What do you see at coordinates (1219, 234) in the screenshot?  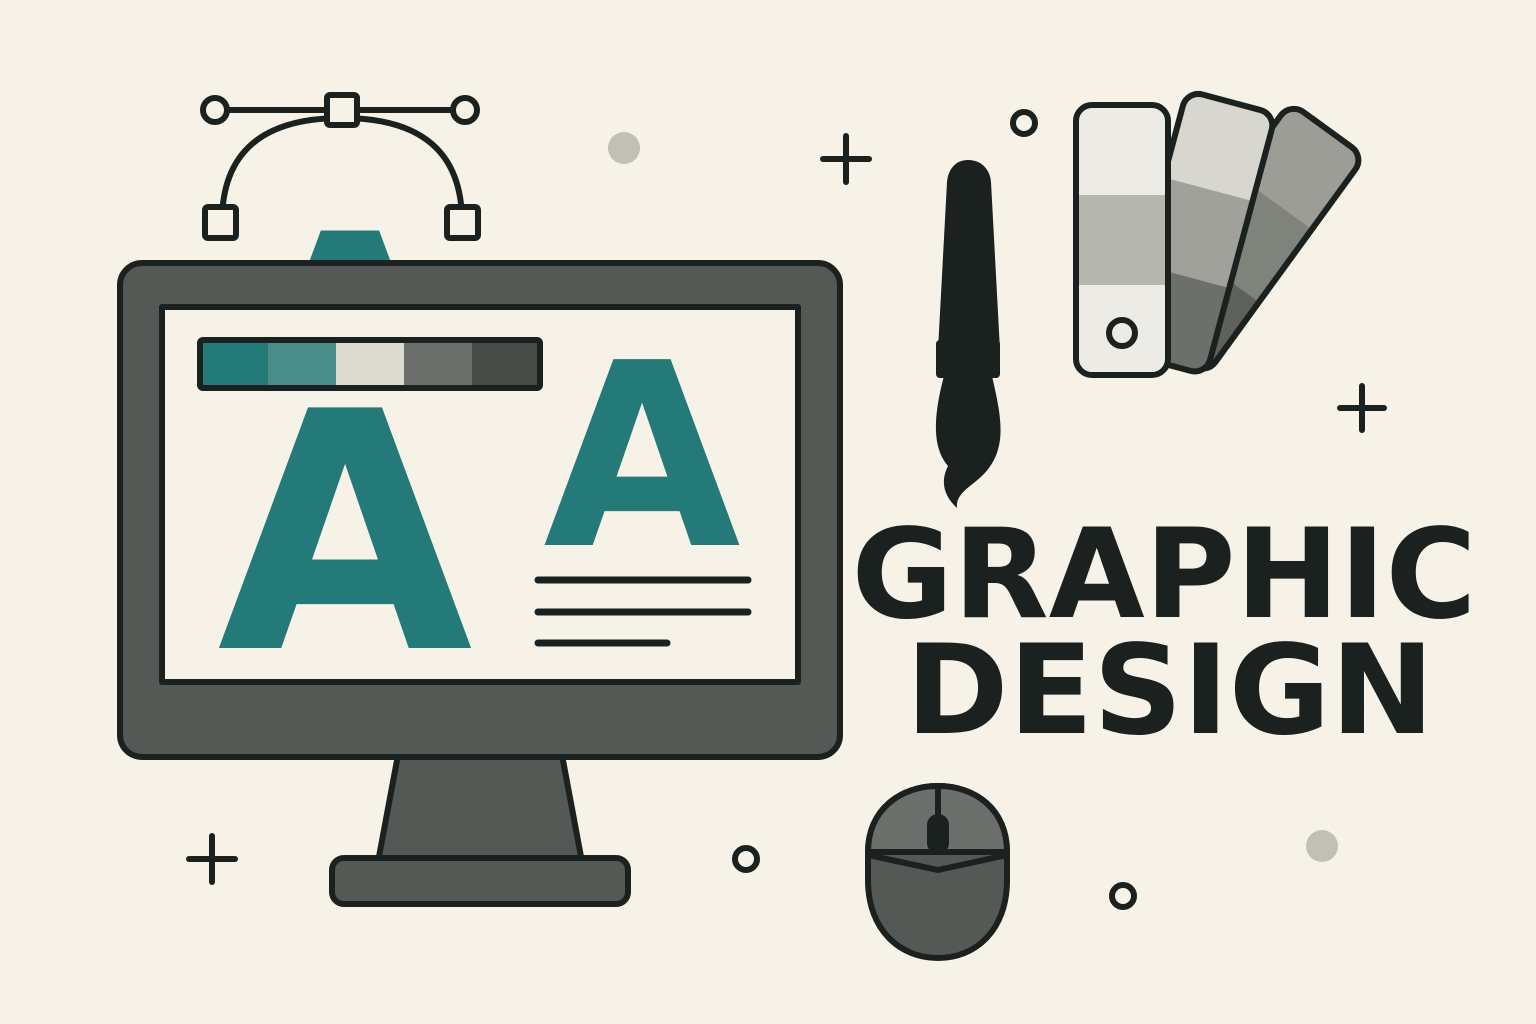 I see `color-swatch-fan-icon` at bounding box center [1219, 234].